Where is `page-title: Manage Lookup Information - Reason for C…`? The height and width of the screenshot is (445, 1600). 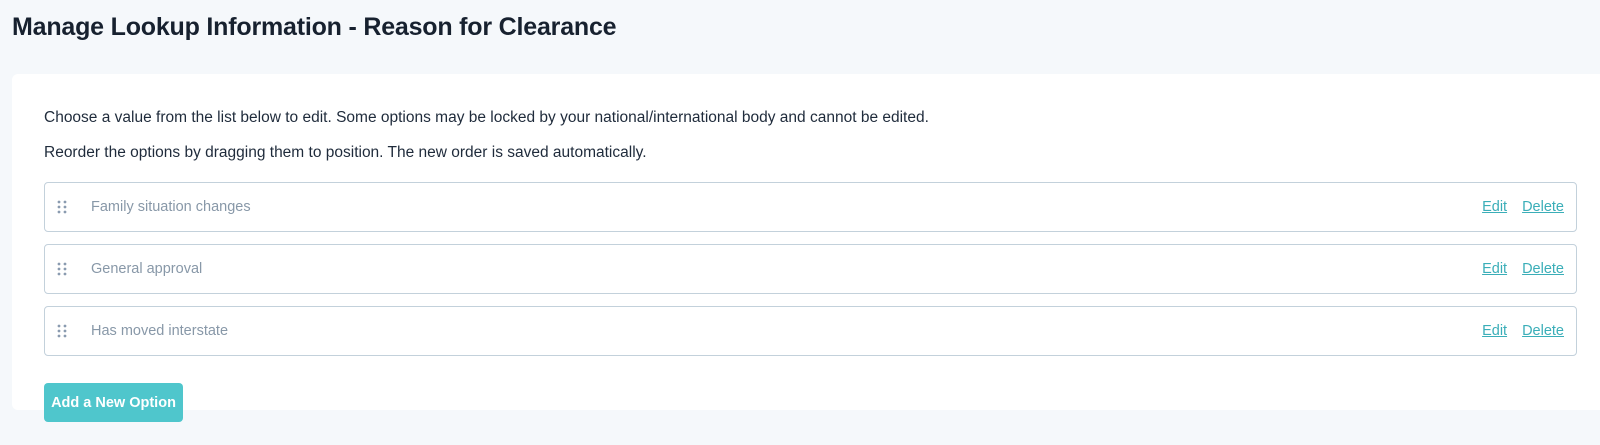
page-title: Manage Lookup Information - Reason for C… is located at coordinates (314, 27).